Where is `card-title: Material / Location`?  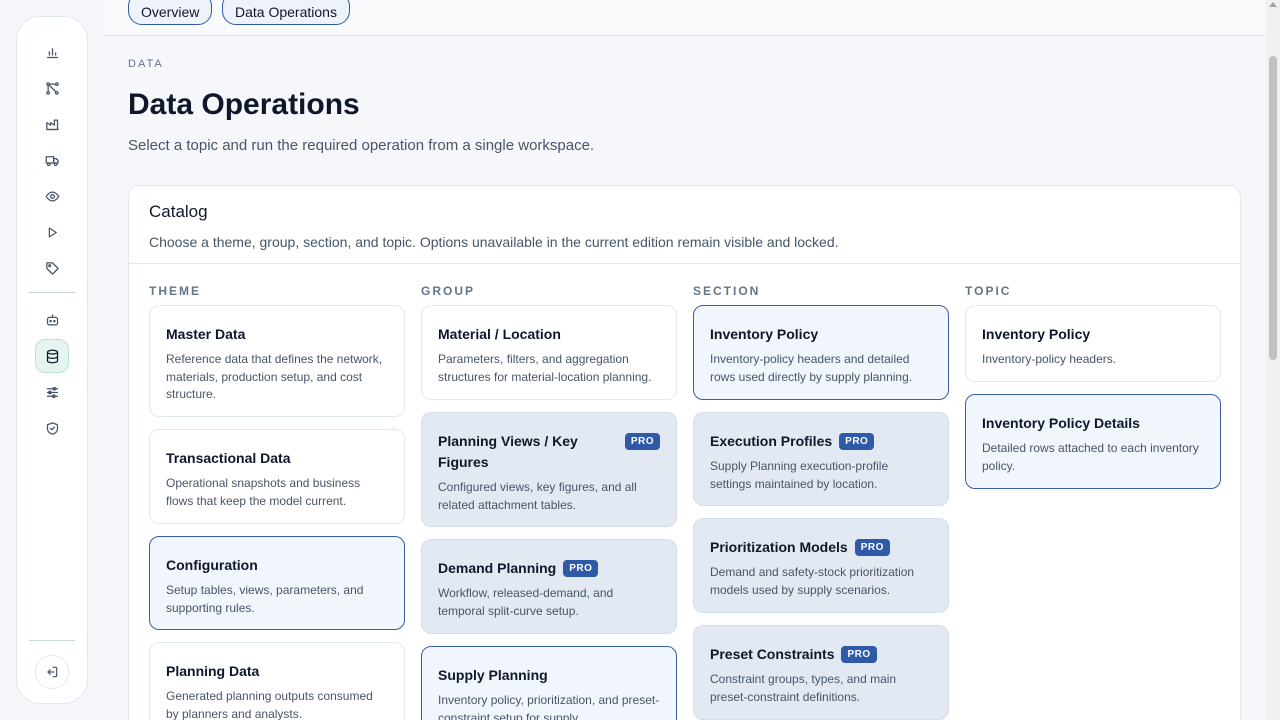
card-title: Material / Location is located at coordinates (499, 334).